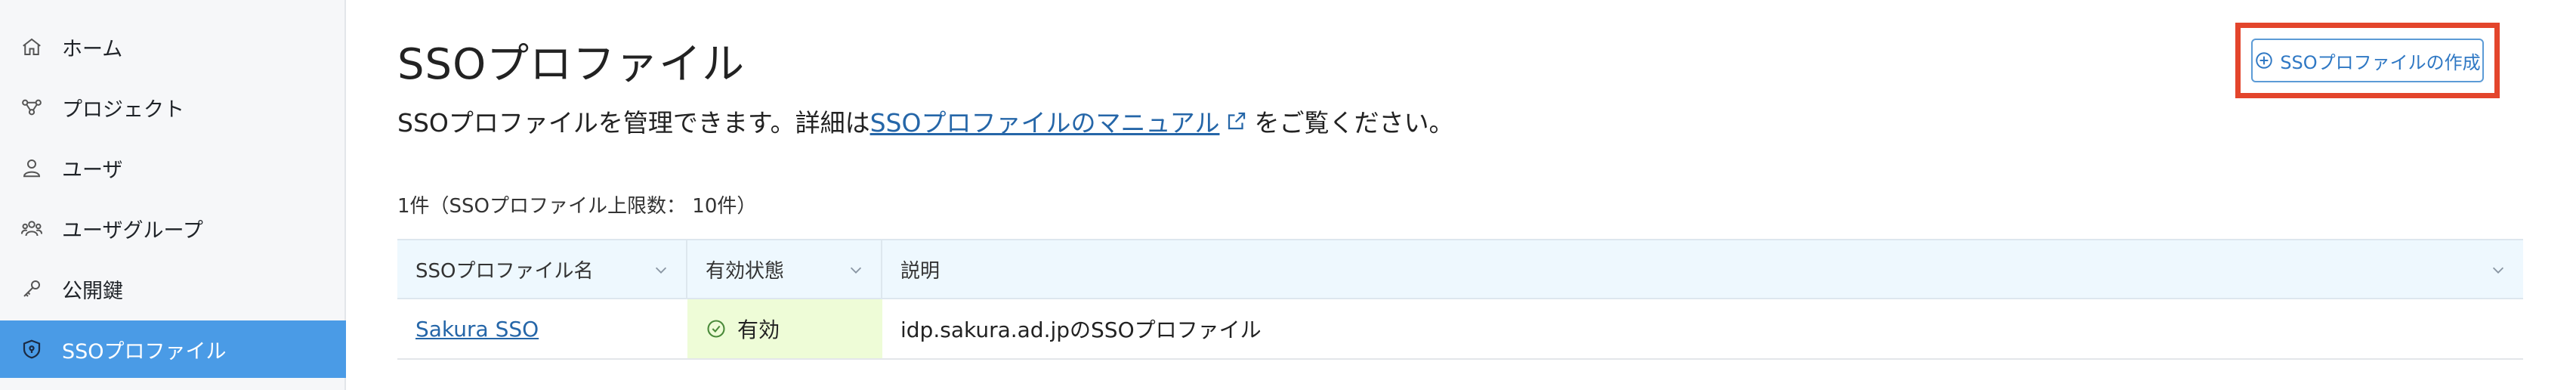 This screenshot has width=2576, height=390. I want to click on table-row: Sakura SSO 有効 idp.sakura.ad.jpのSSOプロファイル, so click(1460, 329).